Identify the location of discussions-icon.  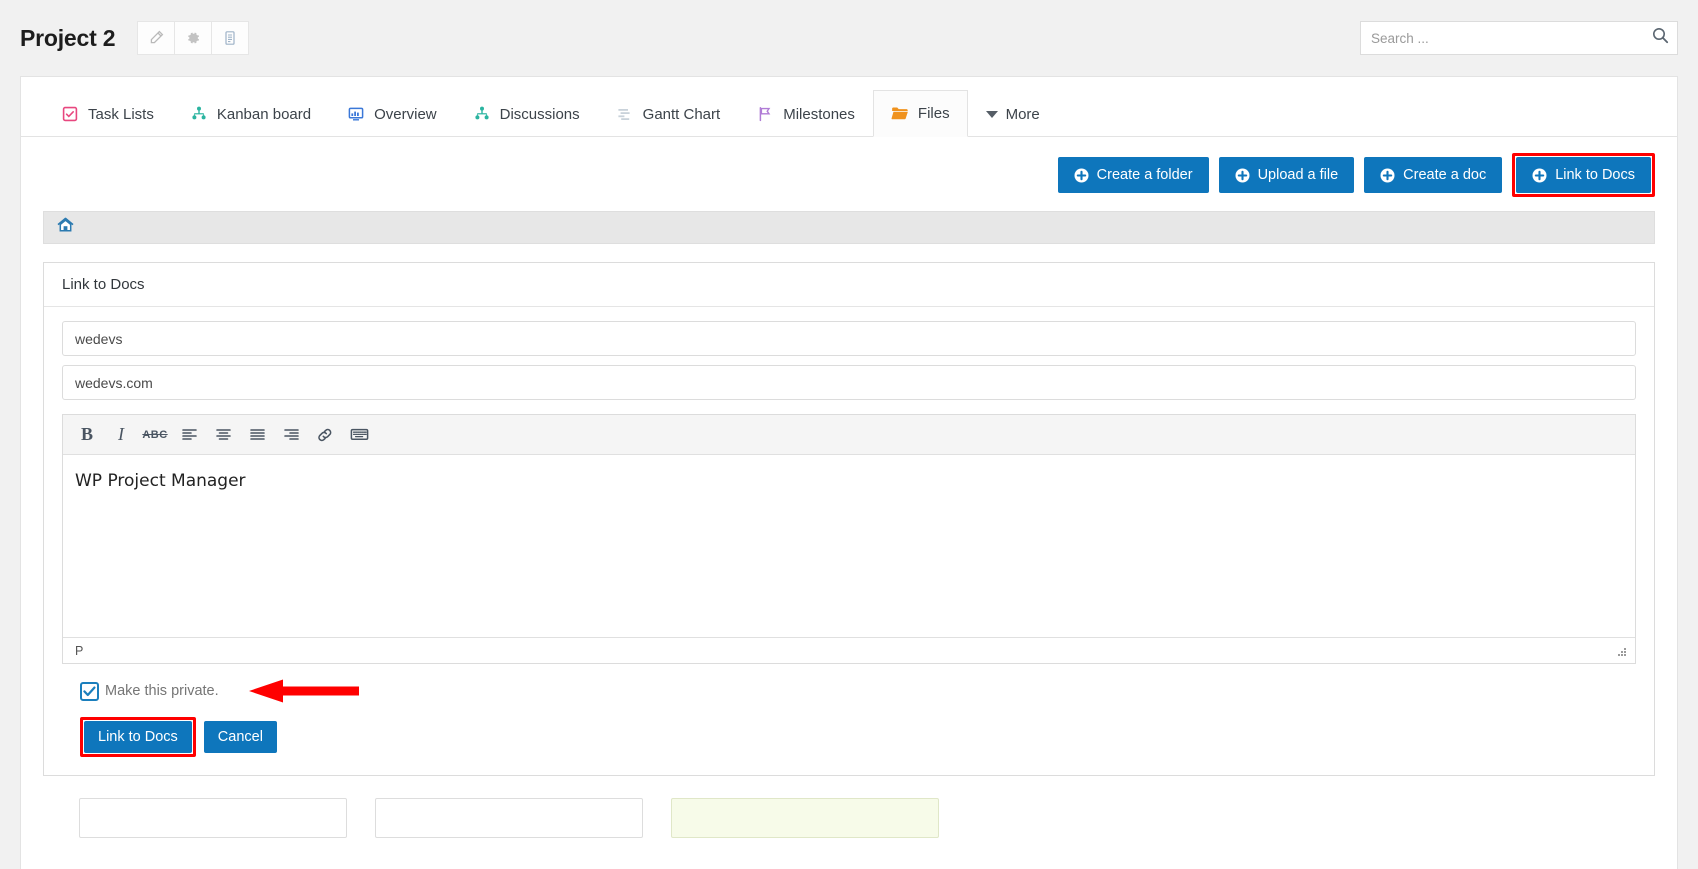
(482, 114).